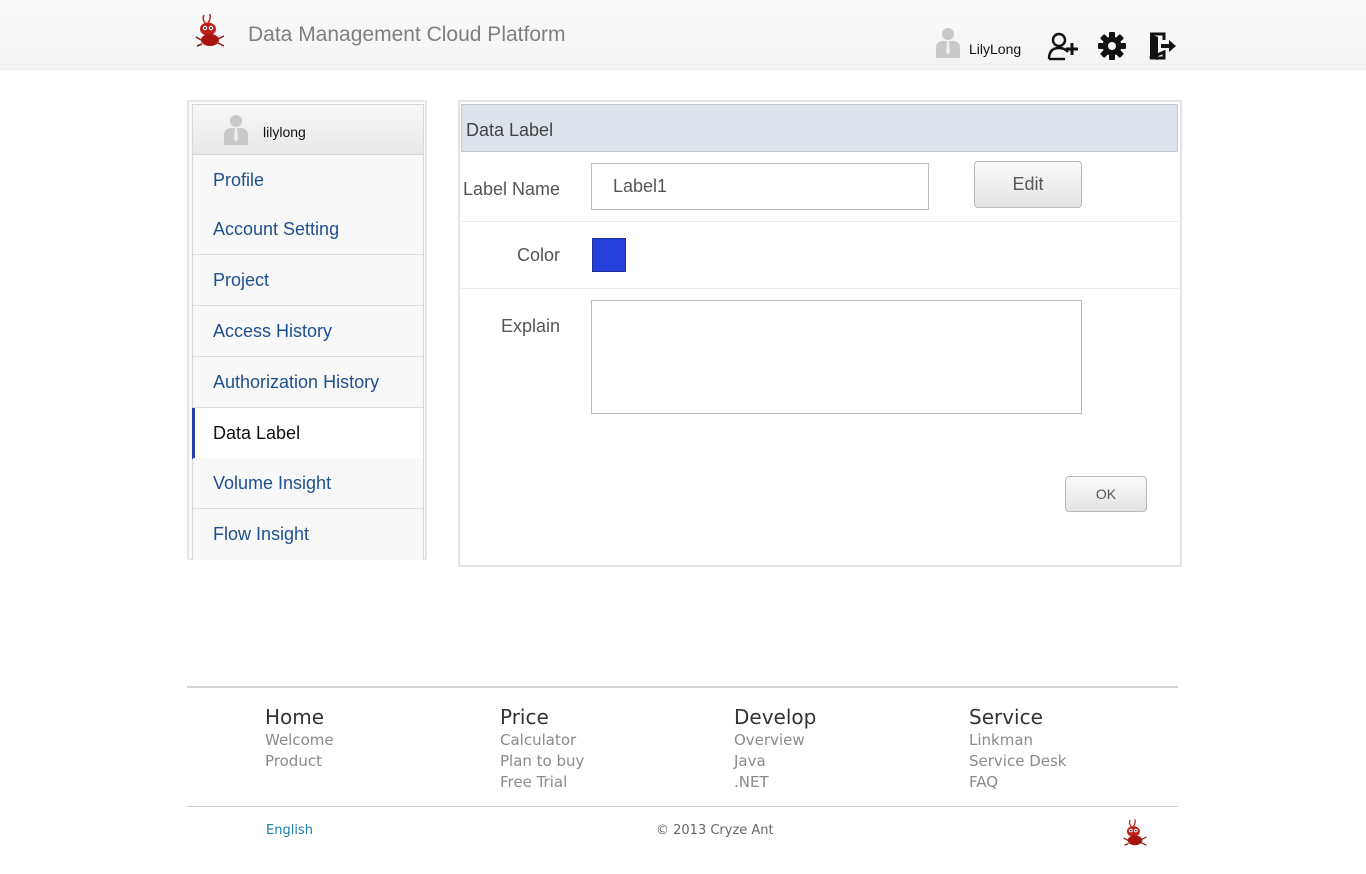 The width and height of the screenshot is (1366, 874). Describe the element at coordinates (307, 433) in the screenshot. I see `sidebar-item-data-label: Data Label` at that location.